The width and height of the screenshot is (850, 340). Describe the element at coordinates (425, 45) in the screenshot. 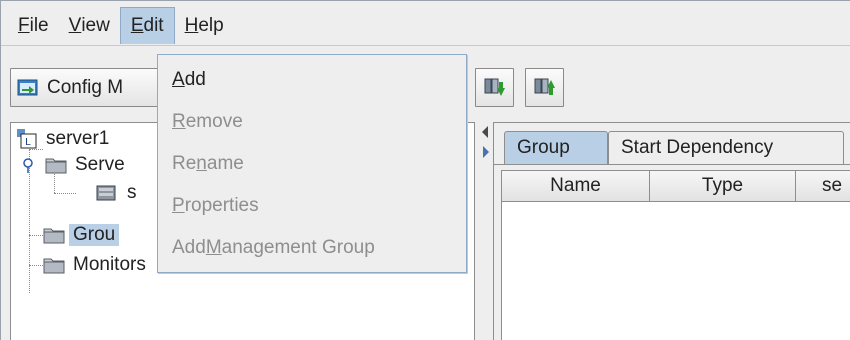

I see `menu-separator` at that location.